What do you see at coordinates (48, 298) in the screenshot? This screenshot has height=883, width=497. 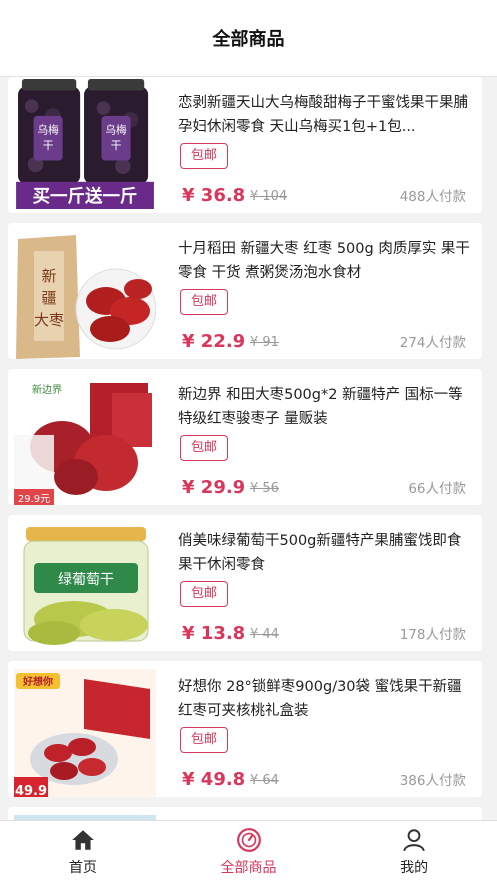 I see `svg-text: 疆` at bounding box center [48, 298].